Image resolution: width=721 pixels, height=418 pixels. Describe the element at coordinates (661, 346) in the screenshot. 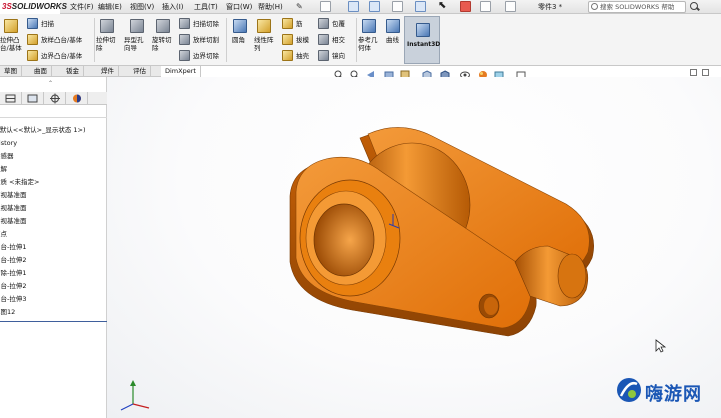

I see `mouse-cursor-icon` at that location.